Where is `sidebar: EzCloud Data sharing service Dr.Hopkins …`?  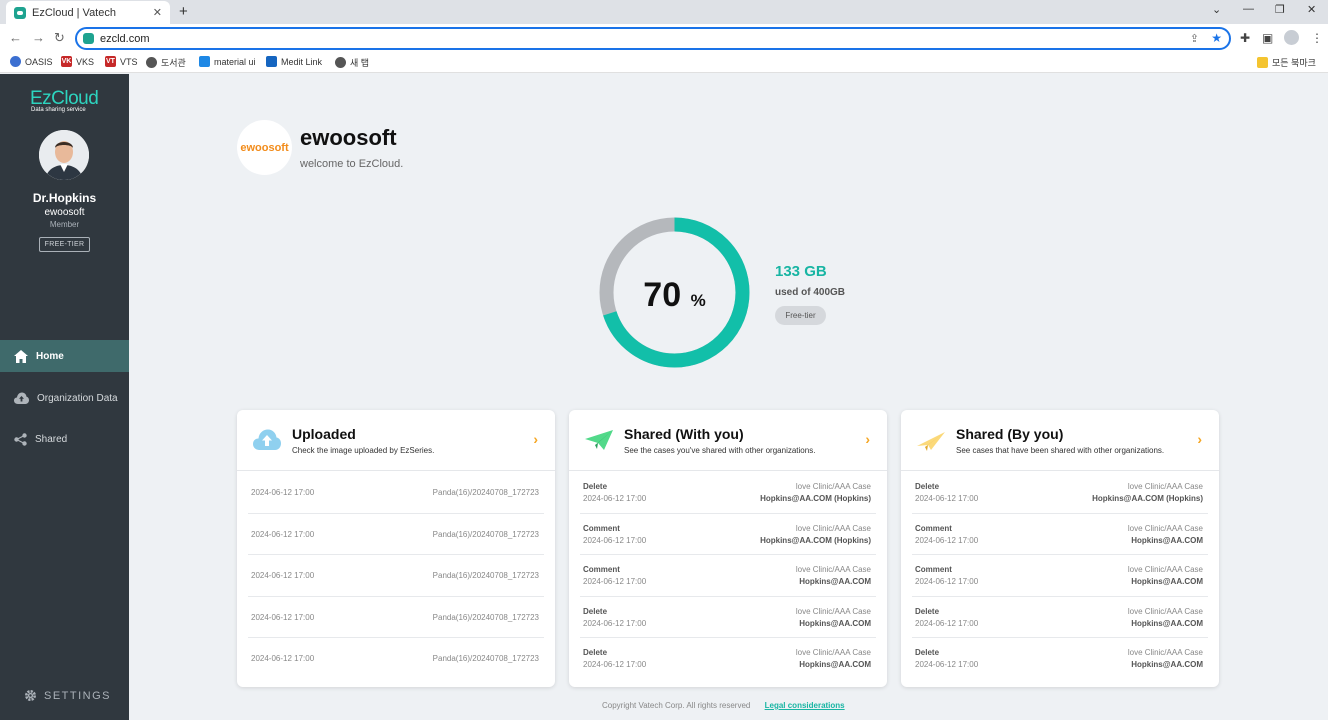
sidebar: EzCloud Data sharing service Dr.Hopkins … is located at coordinates (64, 397).